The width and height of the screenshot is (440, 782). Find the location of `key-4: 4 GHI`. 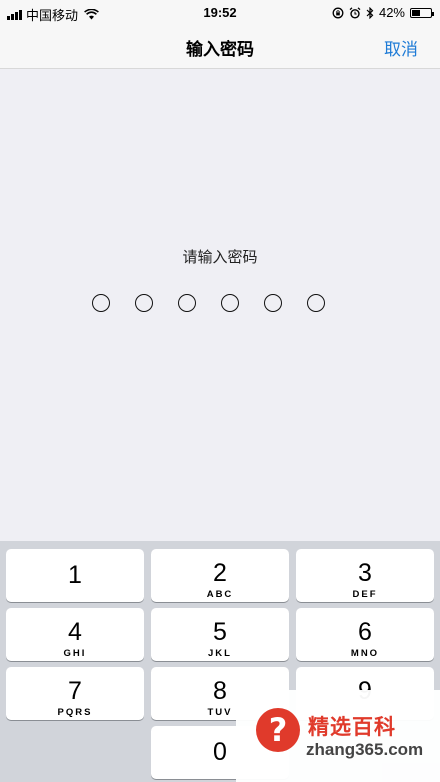

key-4: 4 GHI is located at coordinates (75, 634).